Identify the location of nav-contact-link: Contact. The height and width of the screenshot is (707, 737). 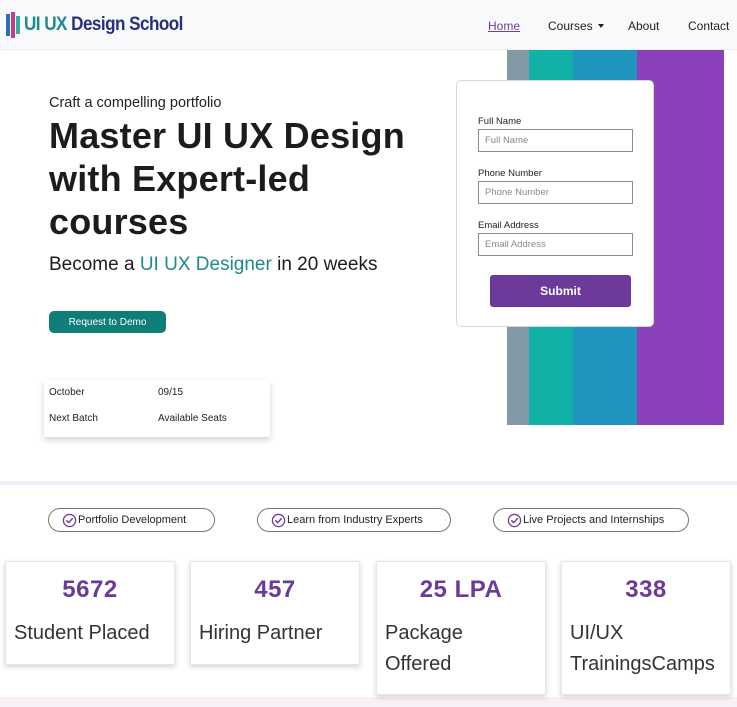
(708, 26).